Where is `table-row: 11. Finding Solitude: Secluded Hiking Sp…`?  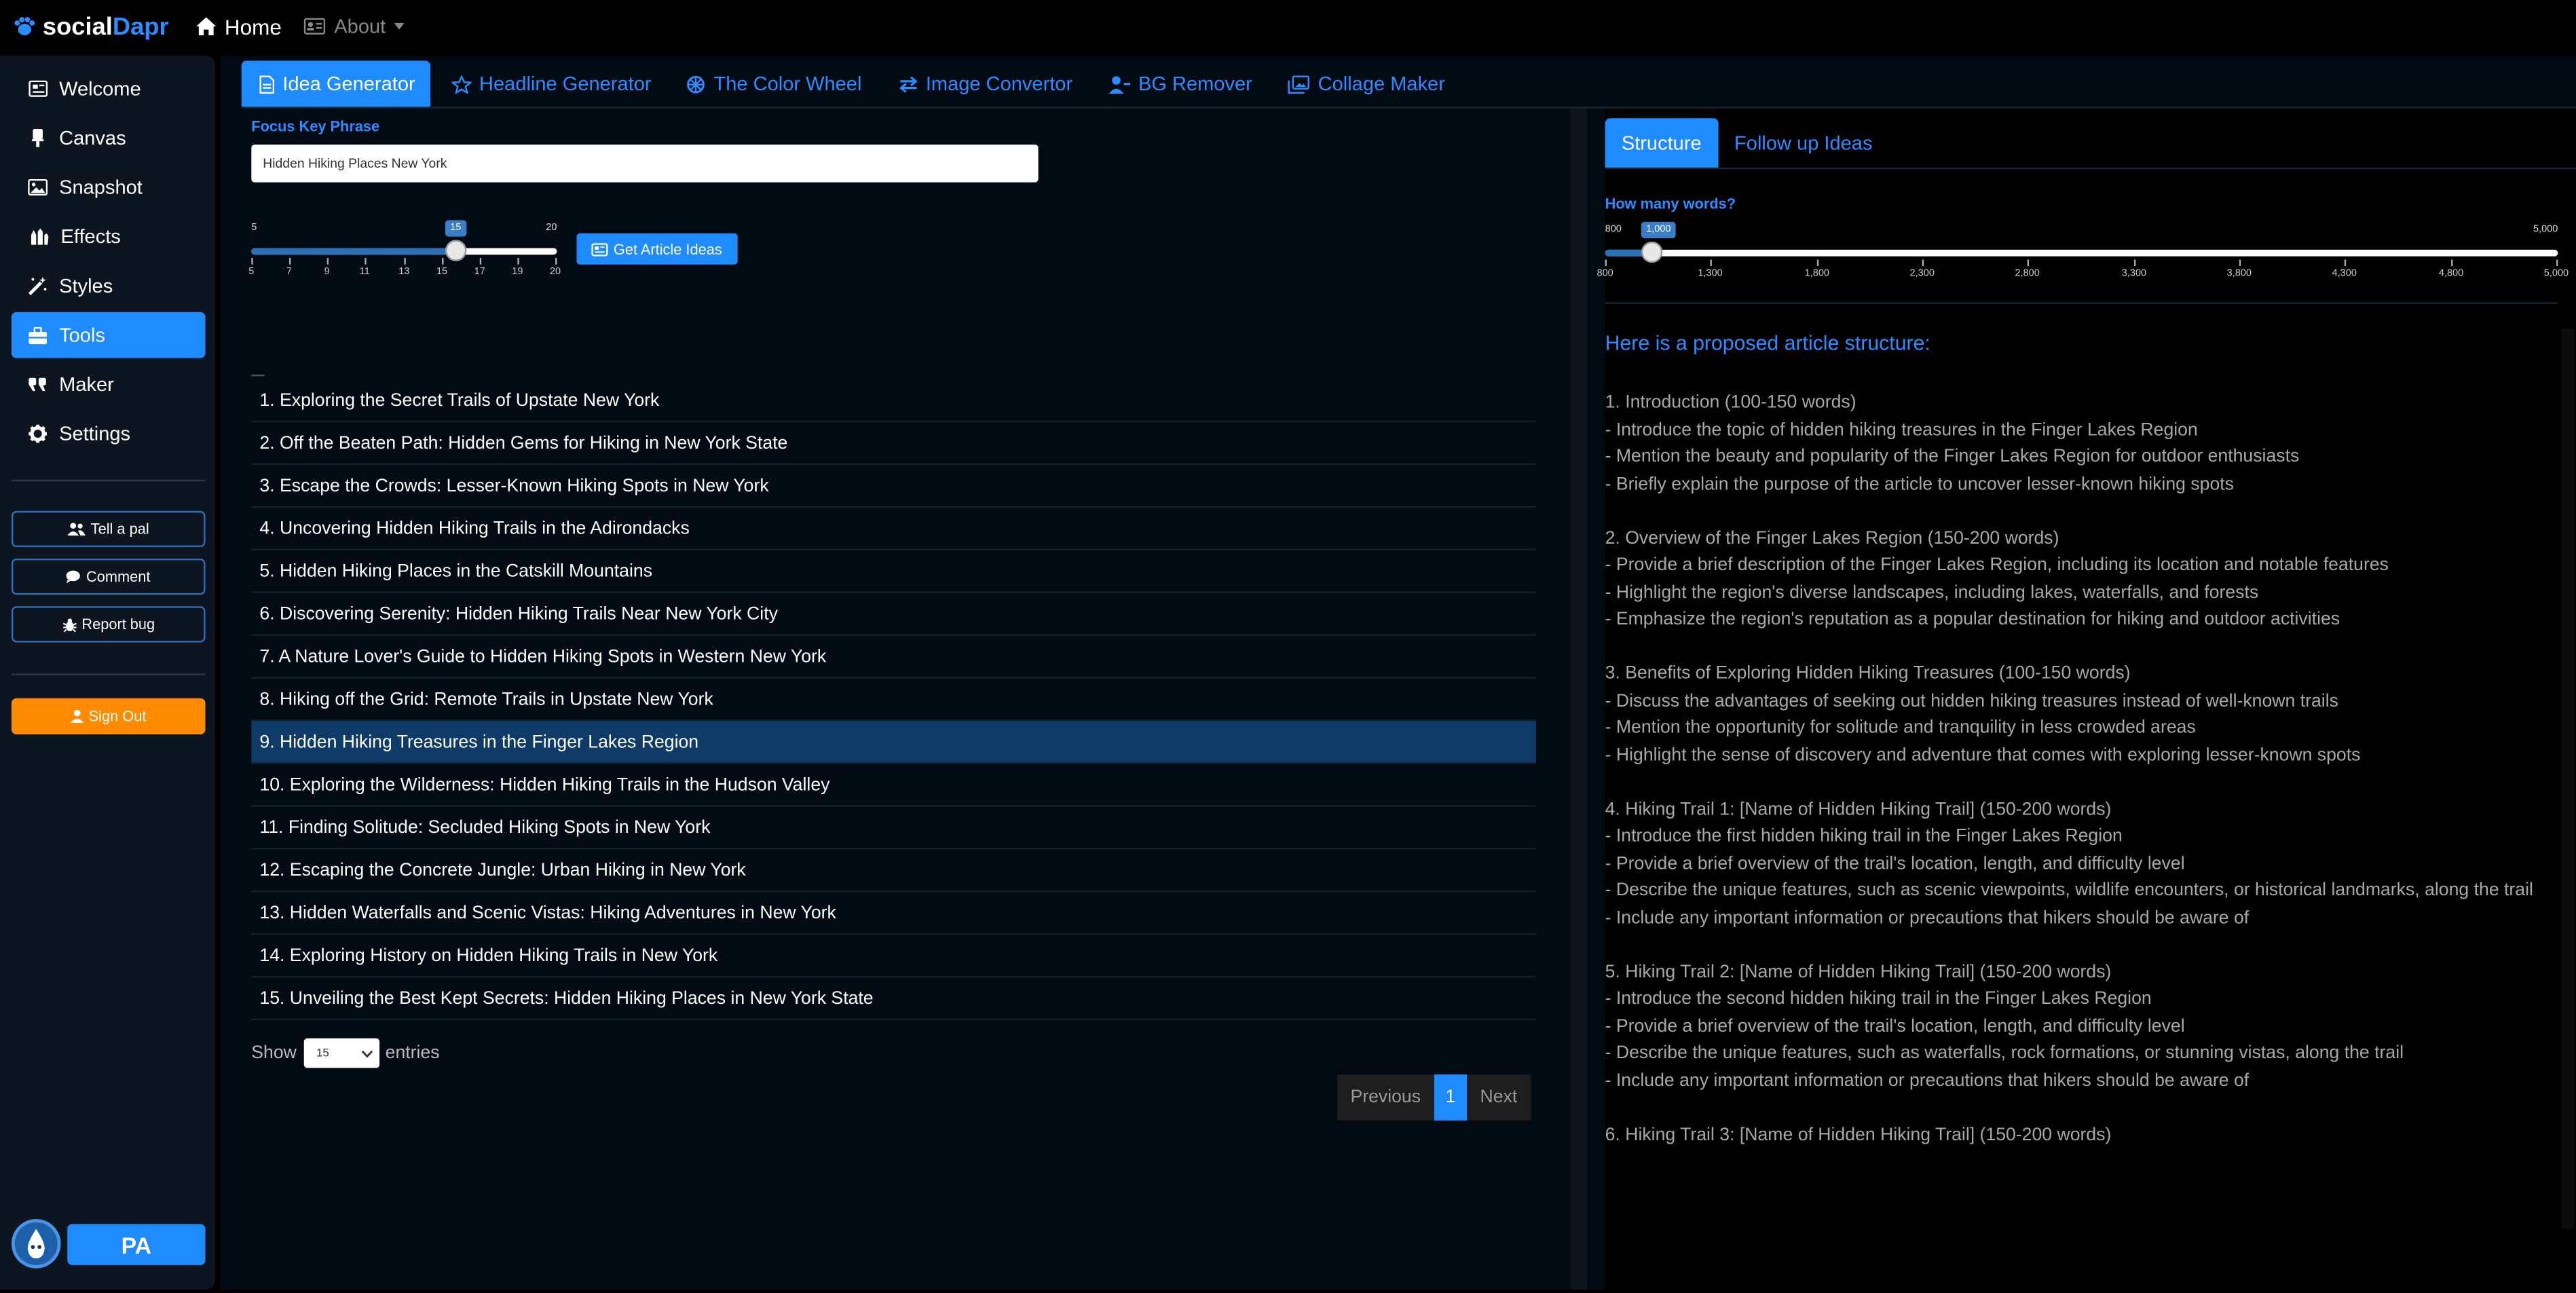 table-row: 11. Finding Solitude: Secluded Hiking Sp… is located at coordinates (894, 828).